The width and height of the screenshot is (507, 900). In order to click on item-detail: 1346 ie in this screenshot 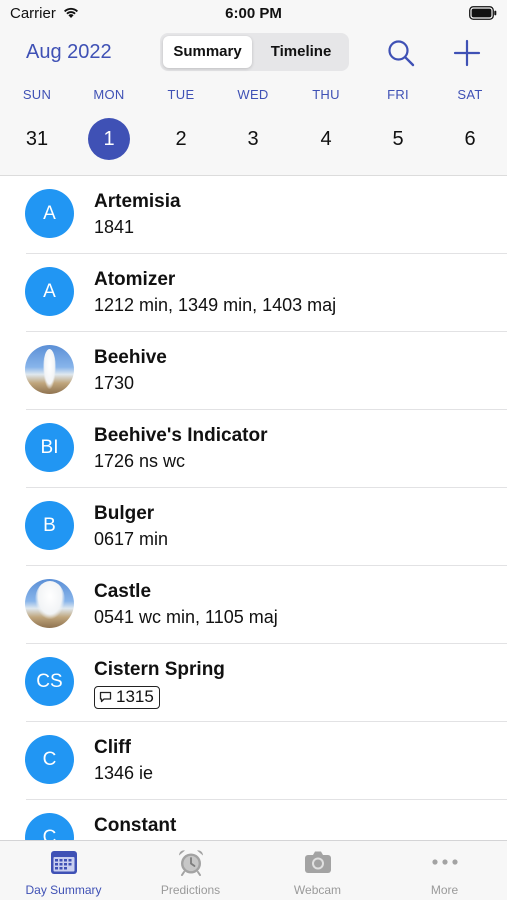, I will do `click(124, 773)`.